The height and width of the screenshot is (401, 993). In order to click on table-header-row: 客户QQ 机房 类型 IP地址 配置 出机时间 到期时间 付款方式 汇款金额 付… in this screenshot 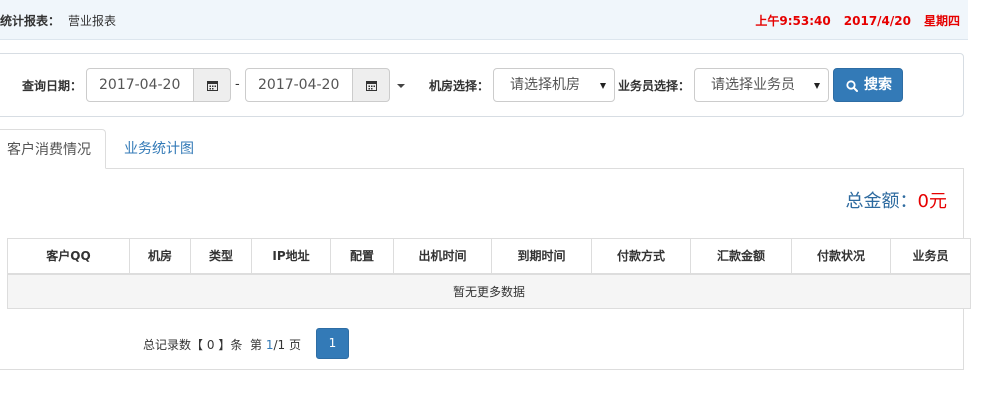, I will do `click(489, 256)`.